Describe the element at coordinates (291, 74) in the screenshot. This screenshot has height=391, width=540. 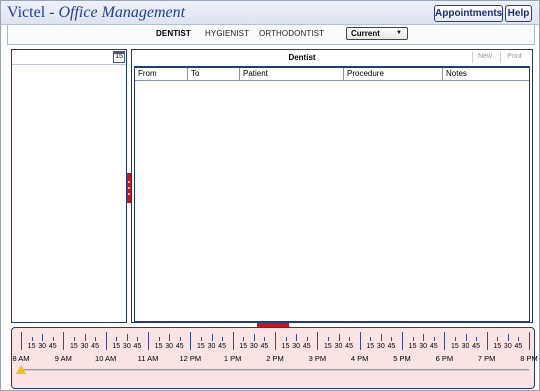
I see `column-header-patient: Patient` at that location.